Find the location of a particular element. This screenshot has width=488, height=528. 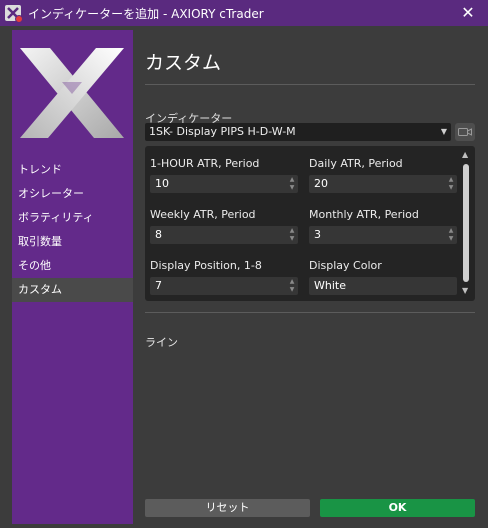

section-divider is located at coordinates (310, 312).